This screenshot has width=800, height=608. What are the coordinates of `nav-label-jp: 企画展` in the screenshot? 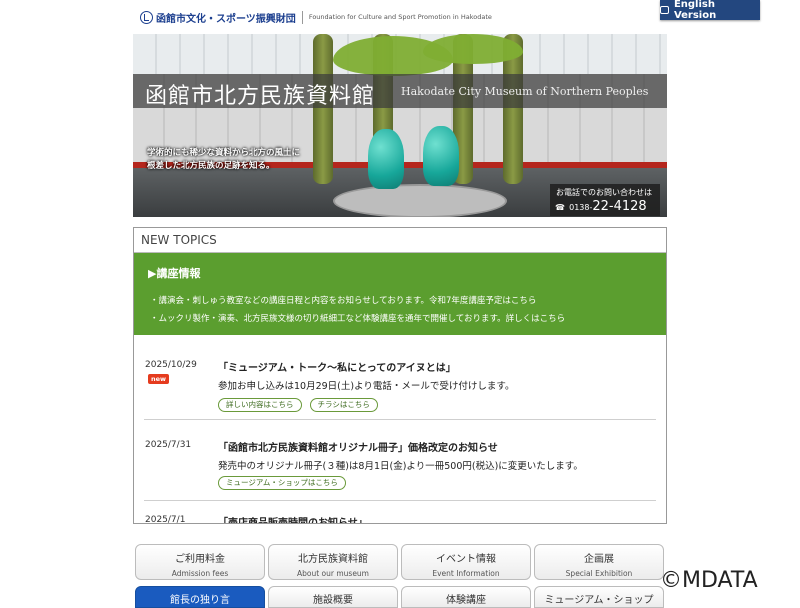 It's located at (599, 559).